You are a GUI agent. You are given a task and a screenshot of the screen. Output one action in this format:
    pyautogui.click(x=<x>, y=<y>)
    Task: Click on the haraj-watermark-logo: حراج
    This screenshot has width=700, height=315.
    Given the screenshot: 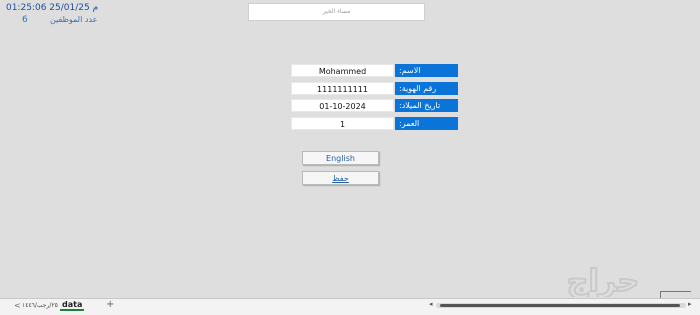 What is the action you would take?
    pyautogui.click(x=603, y=280)
    